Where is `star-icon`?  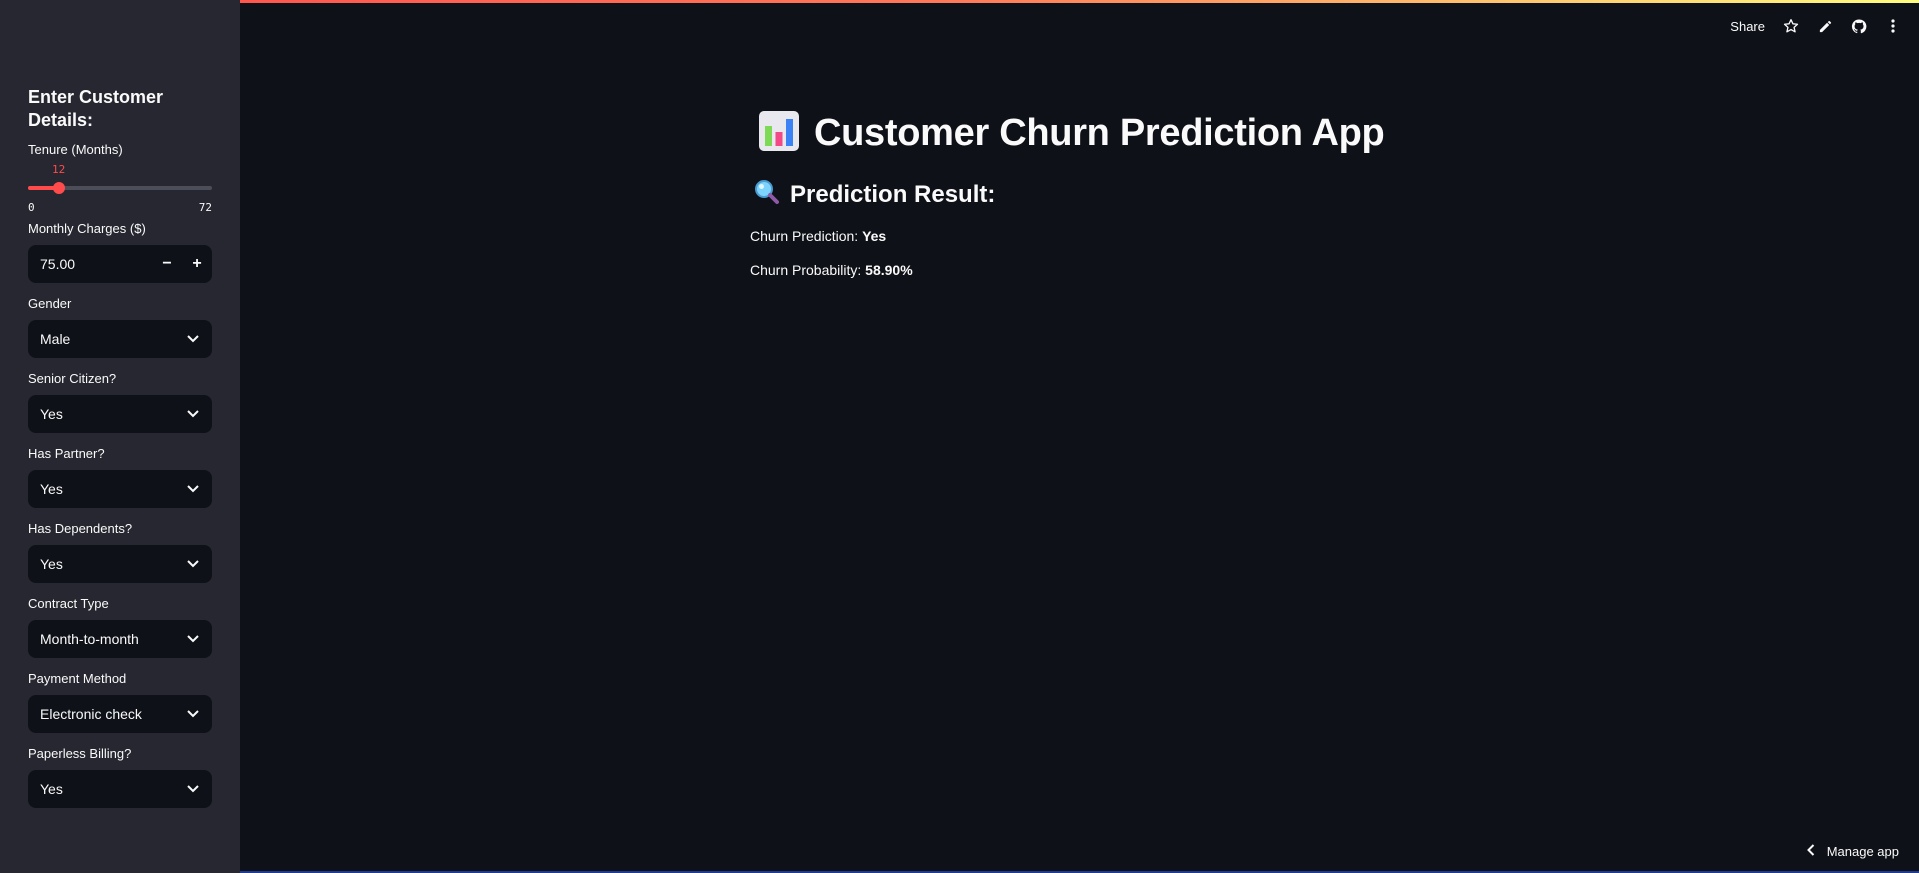 star-icon is located at coordinates (1791, 26).